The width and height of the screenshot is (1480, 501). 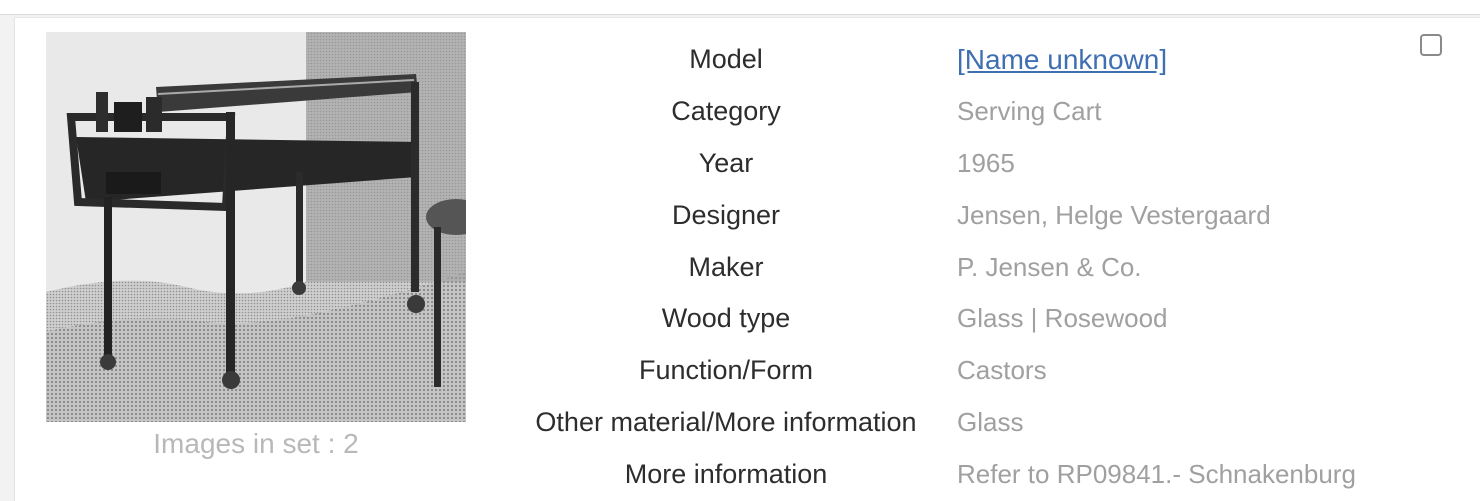 I want to click on field-value: Jensen, Helge Vestergaard, so click(x=1114, y=214).